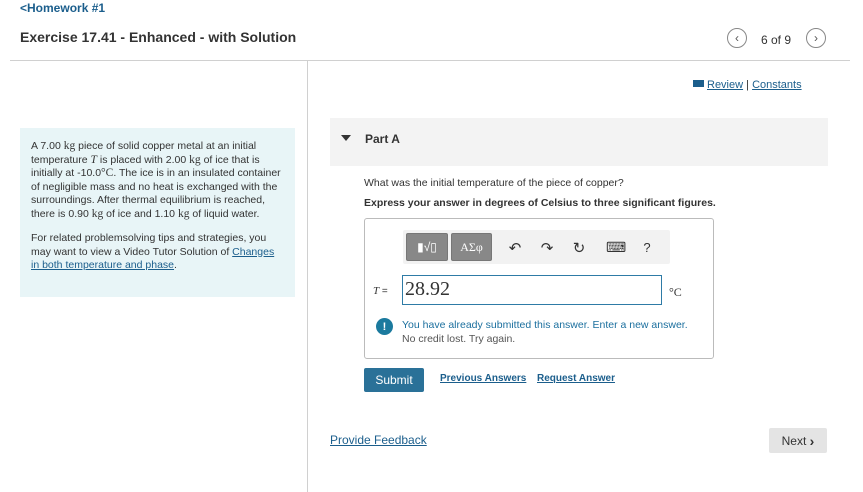 This screenshot has height=492, width=863. I want to click on part-a-label: Part A, so click(382, 139).